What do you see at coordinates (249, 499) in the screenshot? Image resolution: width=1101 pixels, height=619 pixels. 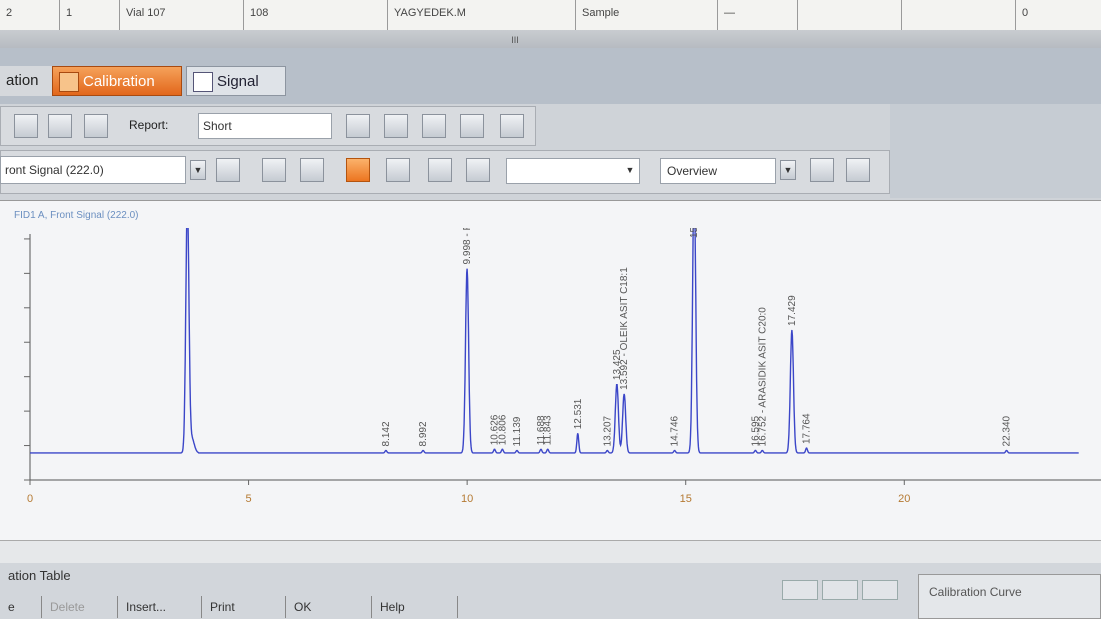 I see `x-tick-label: 5` at bounding box center [249, 499].